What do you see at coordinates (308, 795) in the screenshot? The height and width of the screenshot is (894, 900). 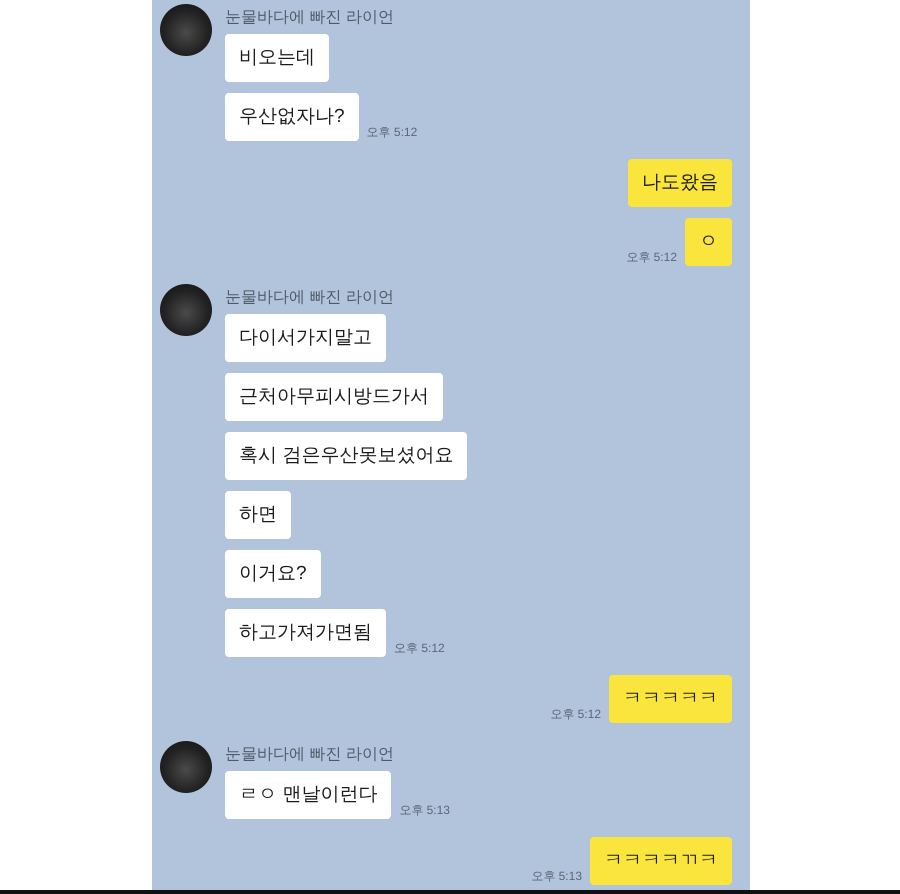 I see `message-bubble: ㄹㅇ 맨날이런다` at bounding box center [308, 795].